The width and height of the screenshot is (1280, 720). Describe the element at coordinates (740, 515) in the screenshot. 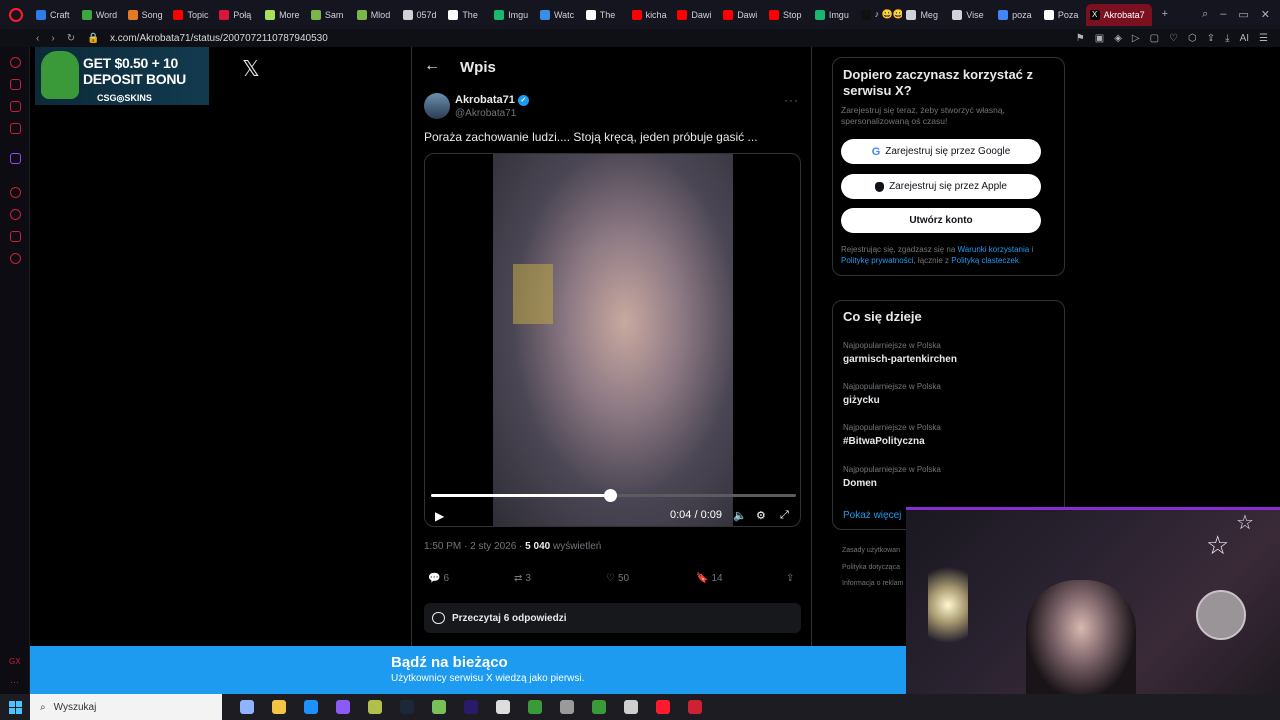

I see `volume-icon: 🔈` at that location.